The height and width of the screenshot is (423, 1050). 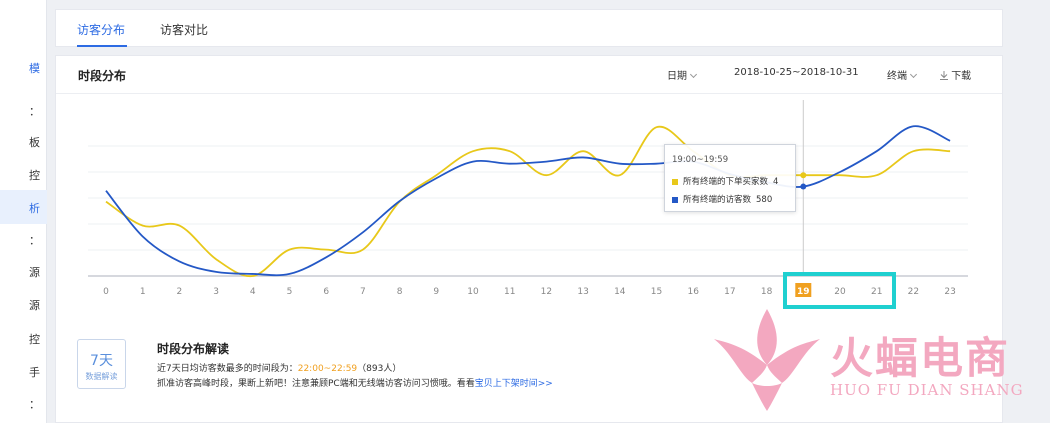 I want to click on badge-small-text: 数据解读, so click(x=101, y=376).